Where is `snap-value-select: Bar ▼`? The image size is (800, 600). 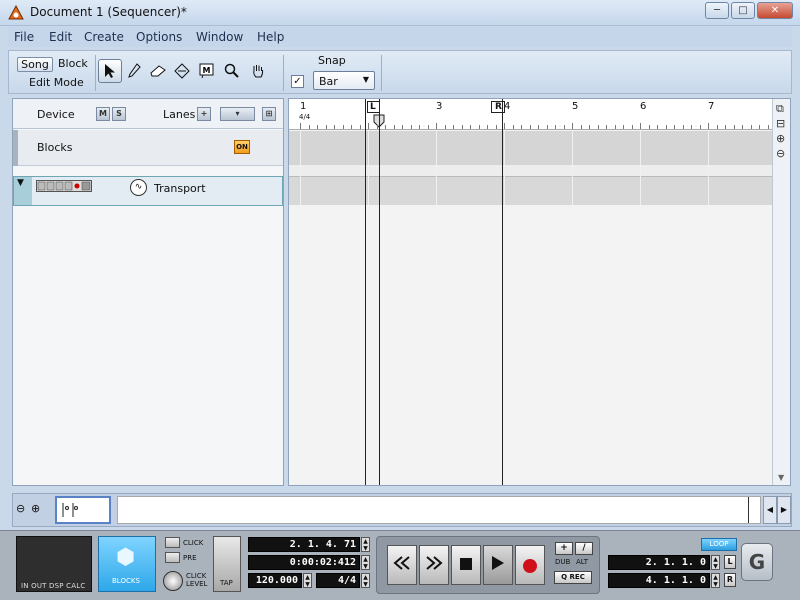 snap-value-select: Bar ▼ is located at coordinates (344, 80).